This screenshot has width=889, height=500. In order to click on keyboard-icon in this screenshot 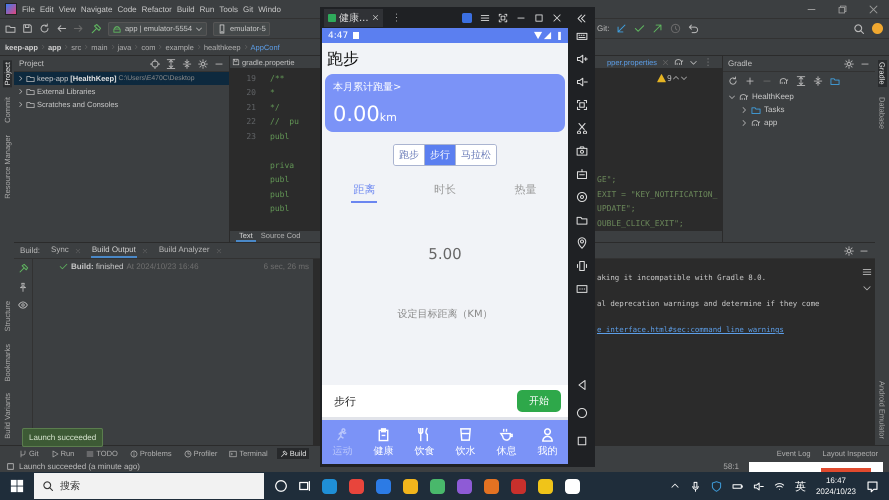, I will do `click(582, 36)`.